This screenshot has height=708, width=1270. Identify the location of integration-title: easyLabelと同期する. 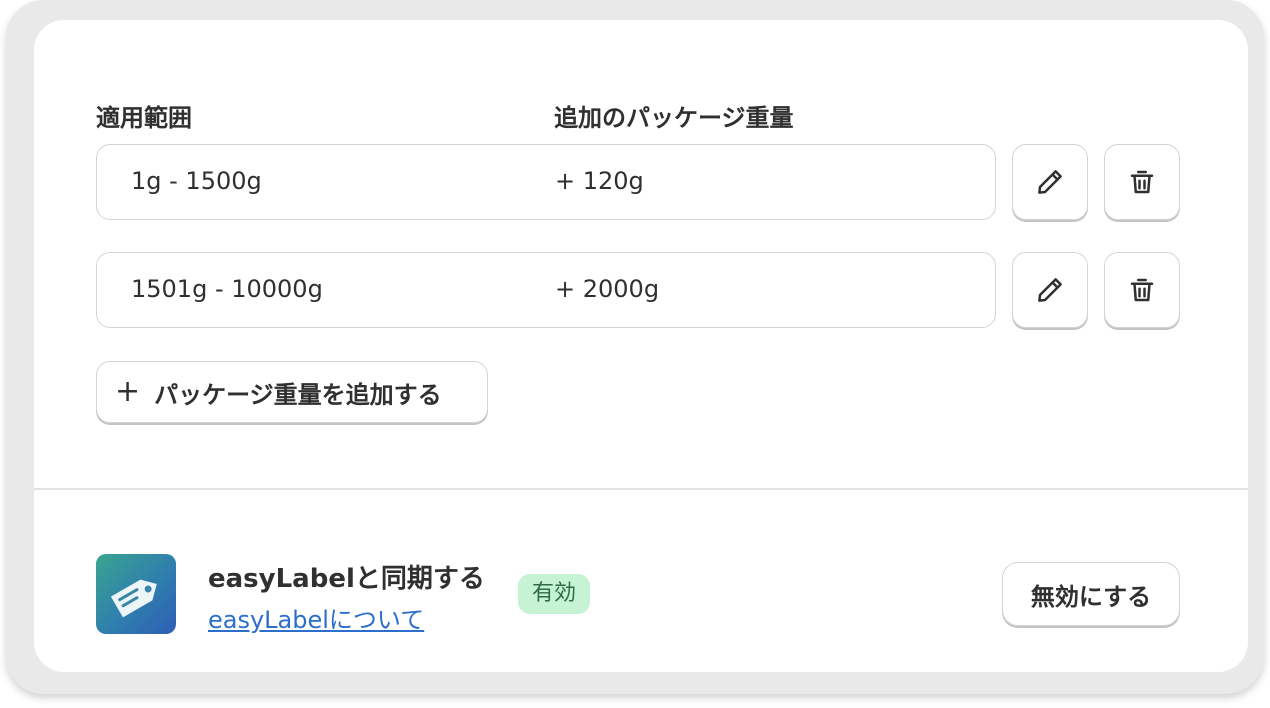
(346, 579).